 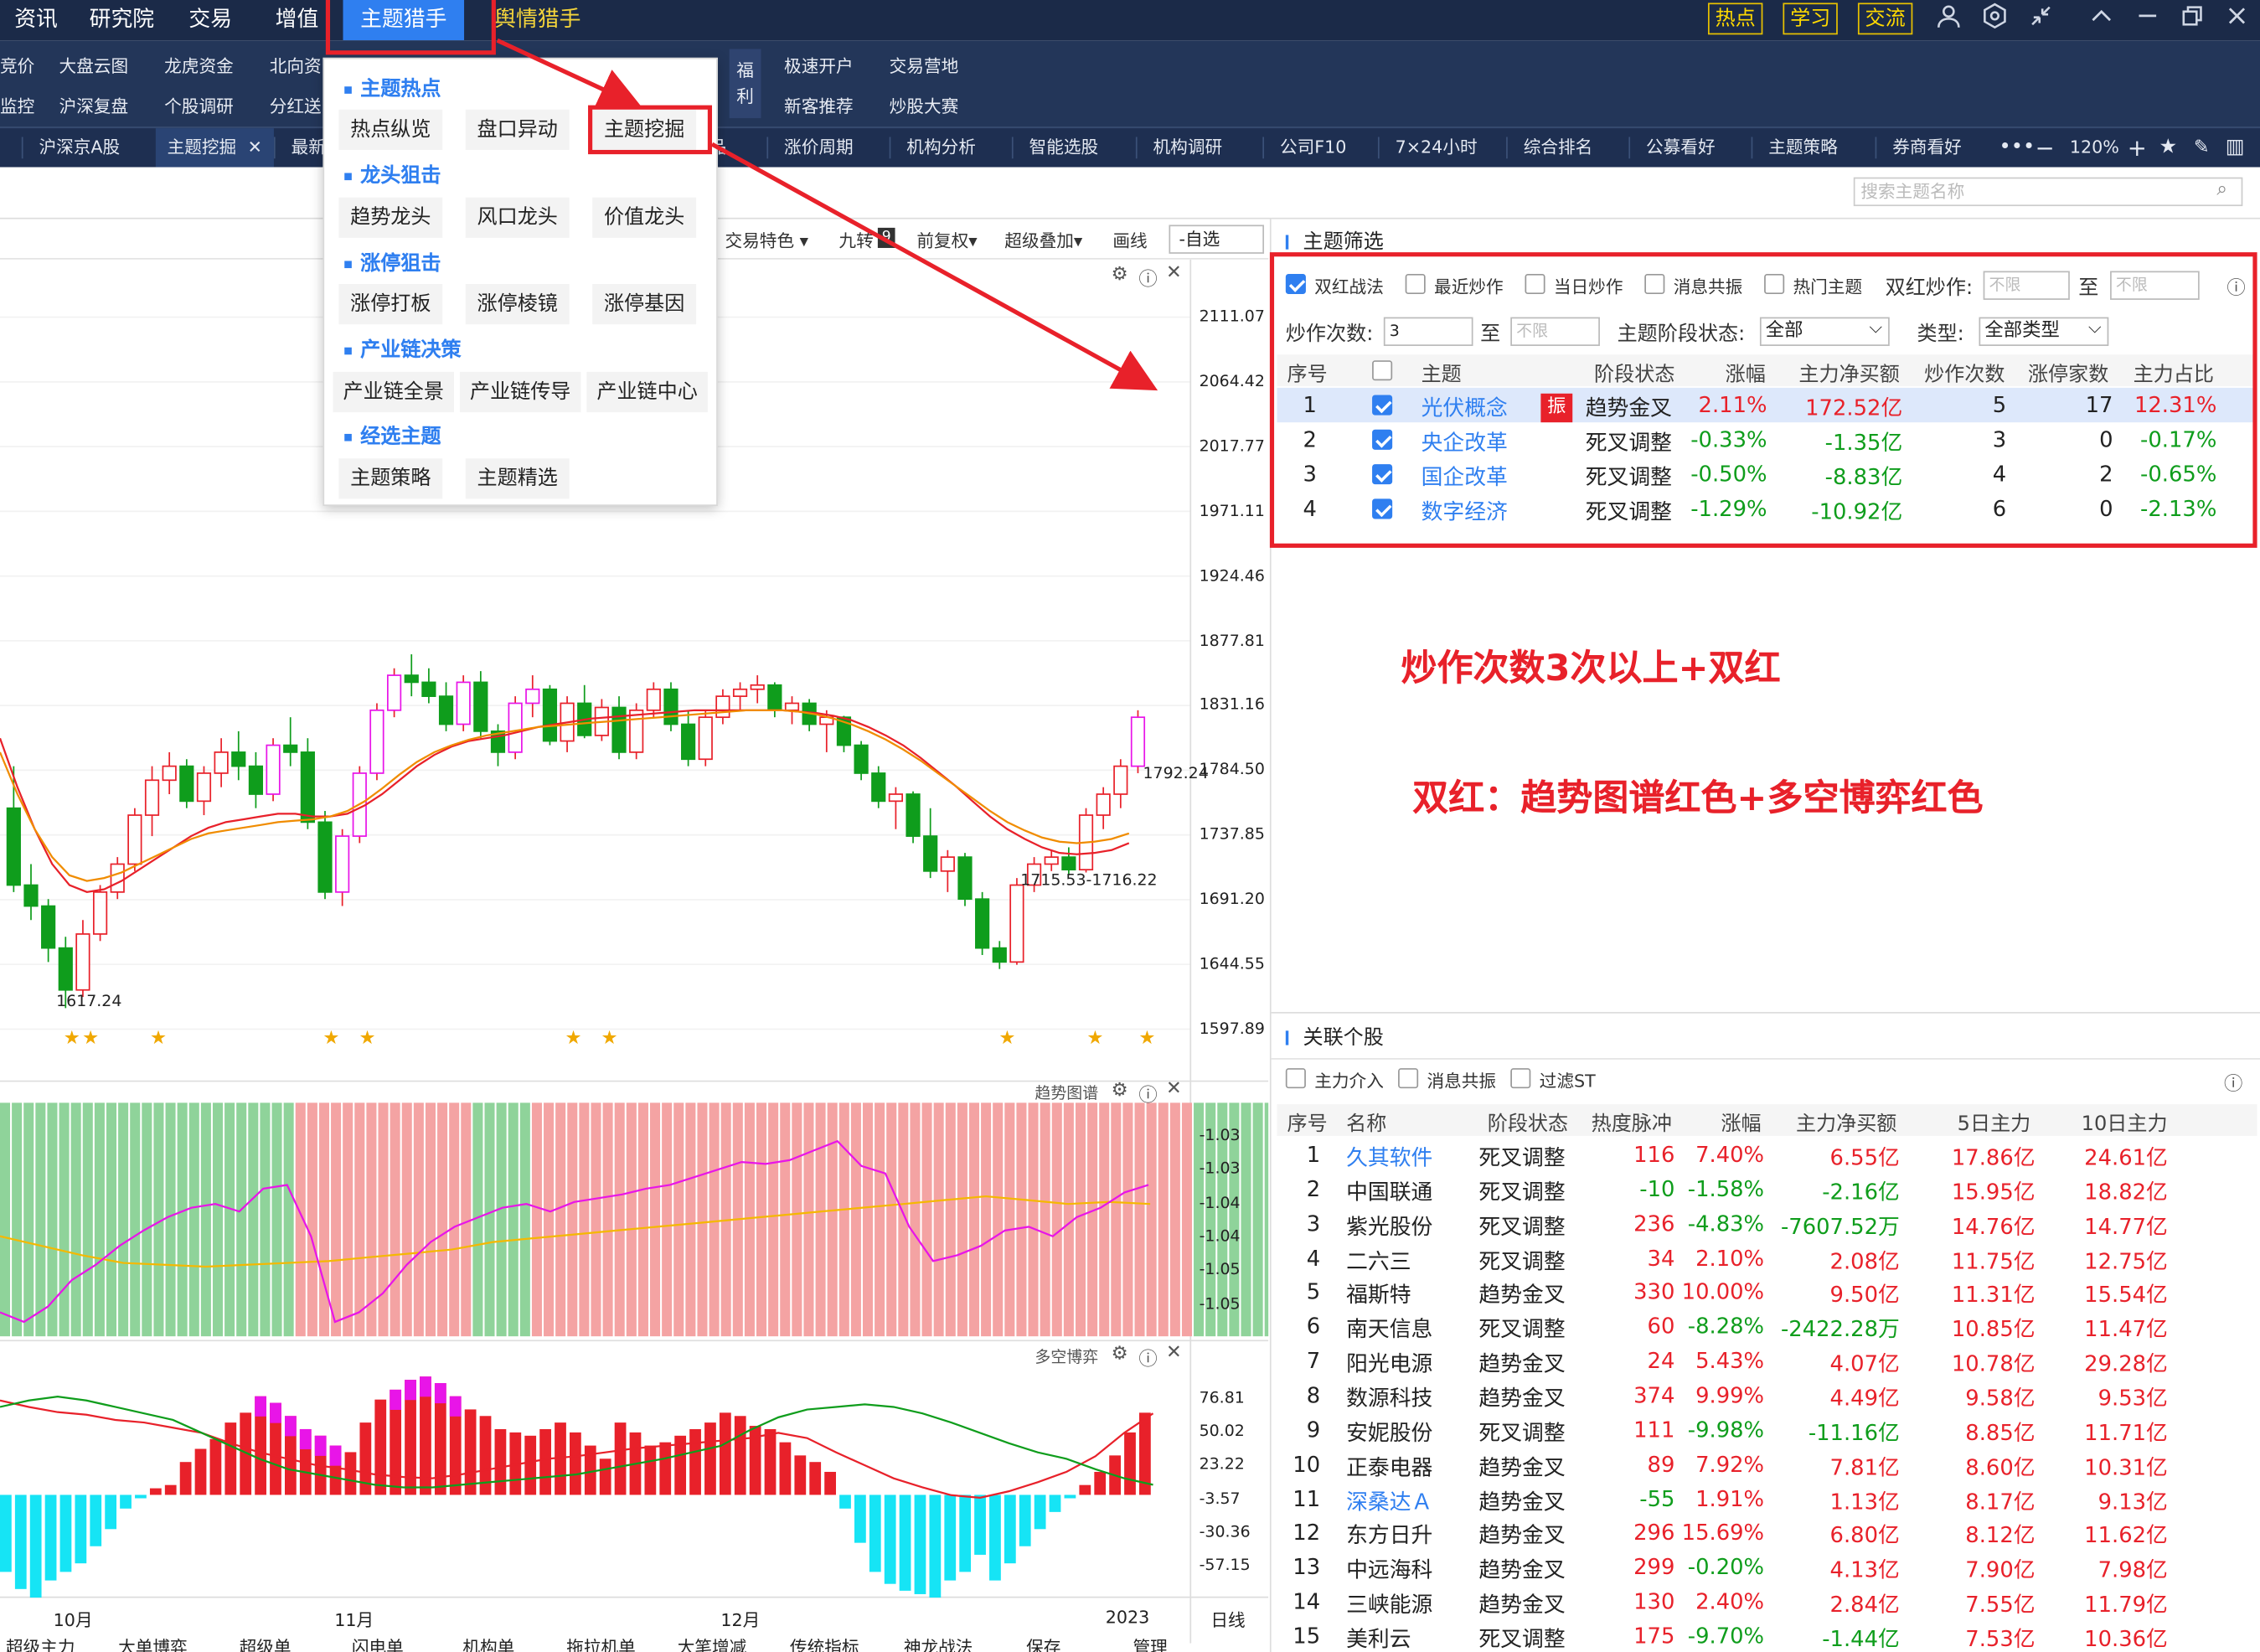 What do you see at coordinates (1437, 147) in the screenshot?
I see `tab-8: 7×24小时` at bounding box center [1437, 147].